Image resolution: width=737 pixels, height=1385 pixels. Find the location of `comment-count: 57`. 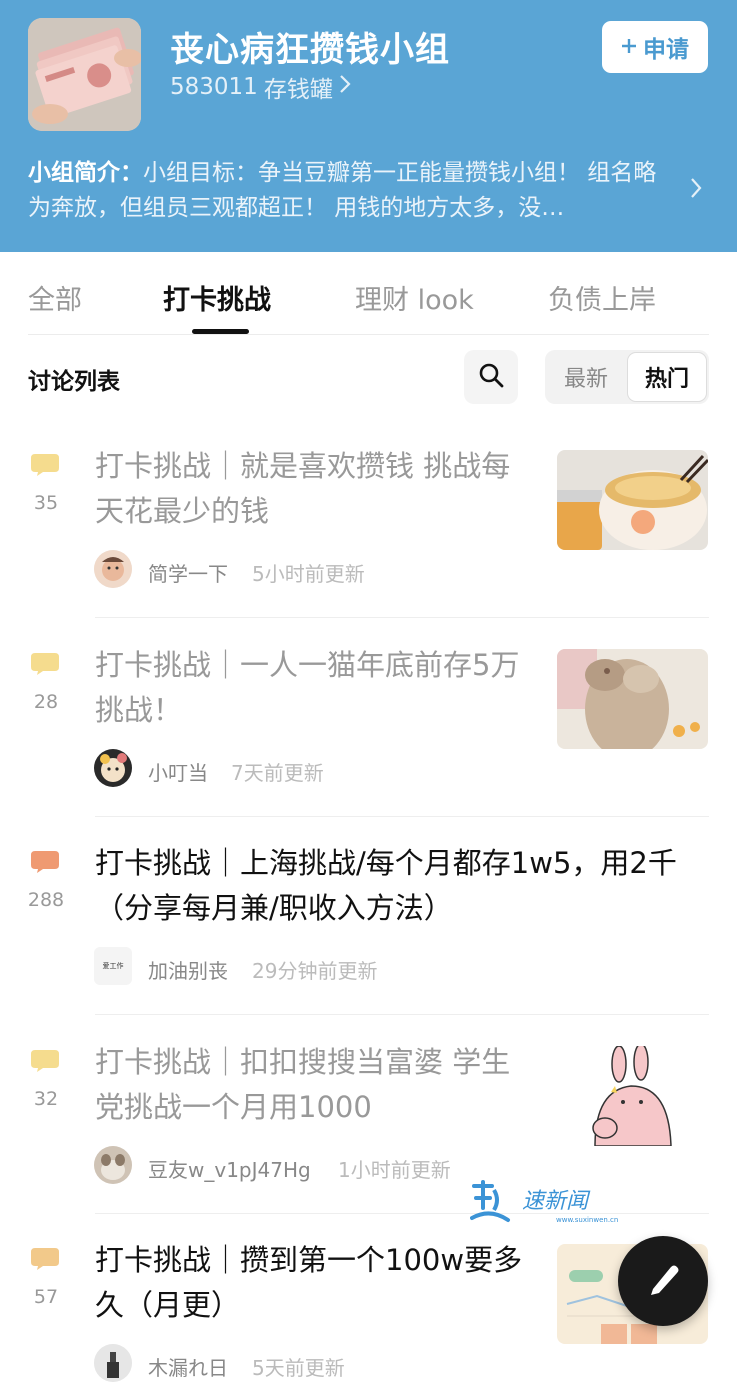

comment-count: 57 is located at coordinates (46, 1297).